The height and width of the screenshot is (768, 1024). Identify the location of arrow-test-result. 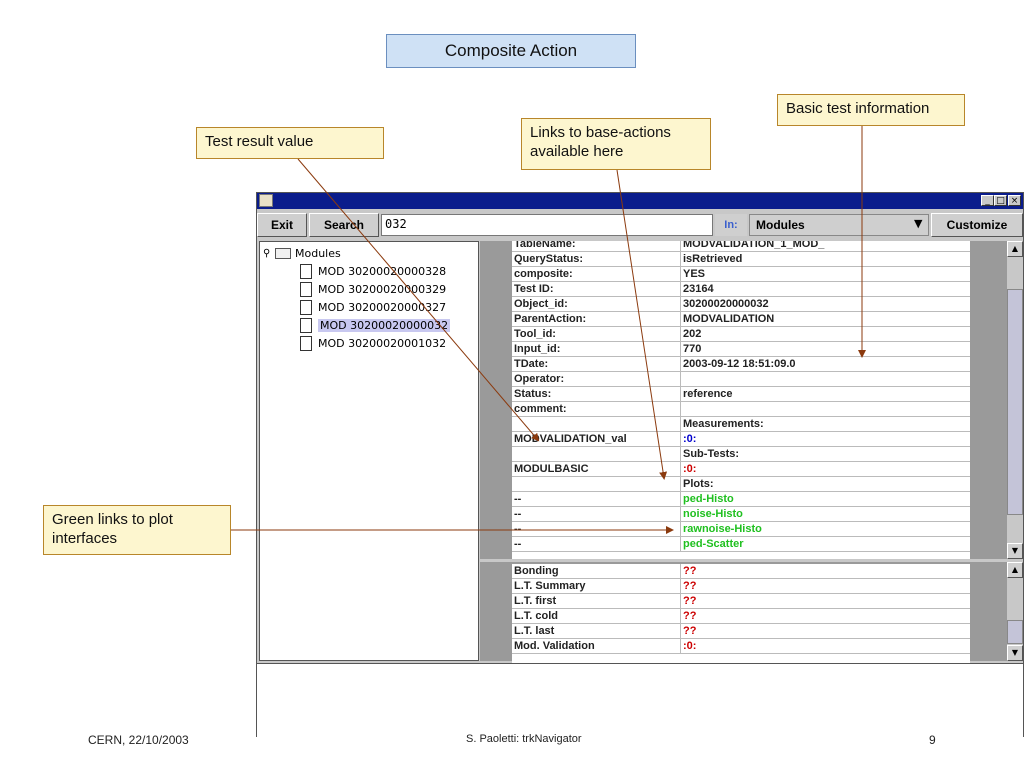
(418, 300).